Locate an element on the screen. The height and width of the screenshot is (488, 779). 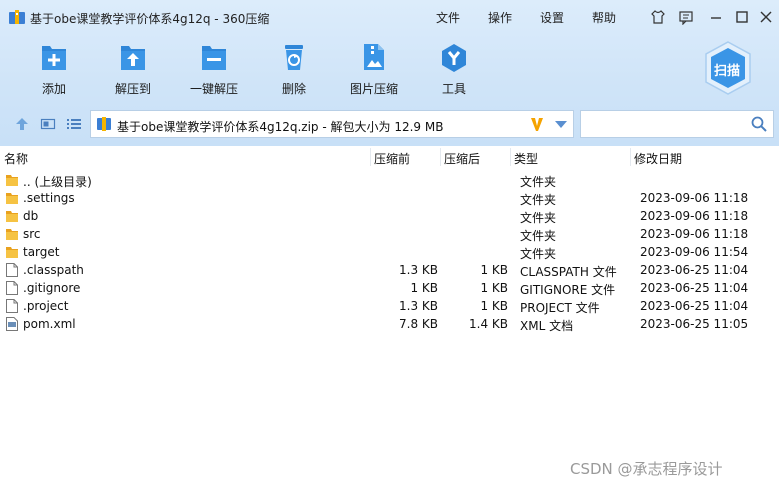
scan-button: 扫描 is located at coordinates (728, 68).